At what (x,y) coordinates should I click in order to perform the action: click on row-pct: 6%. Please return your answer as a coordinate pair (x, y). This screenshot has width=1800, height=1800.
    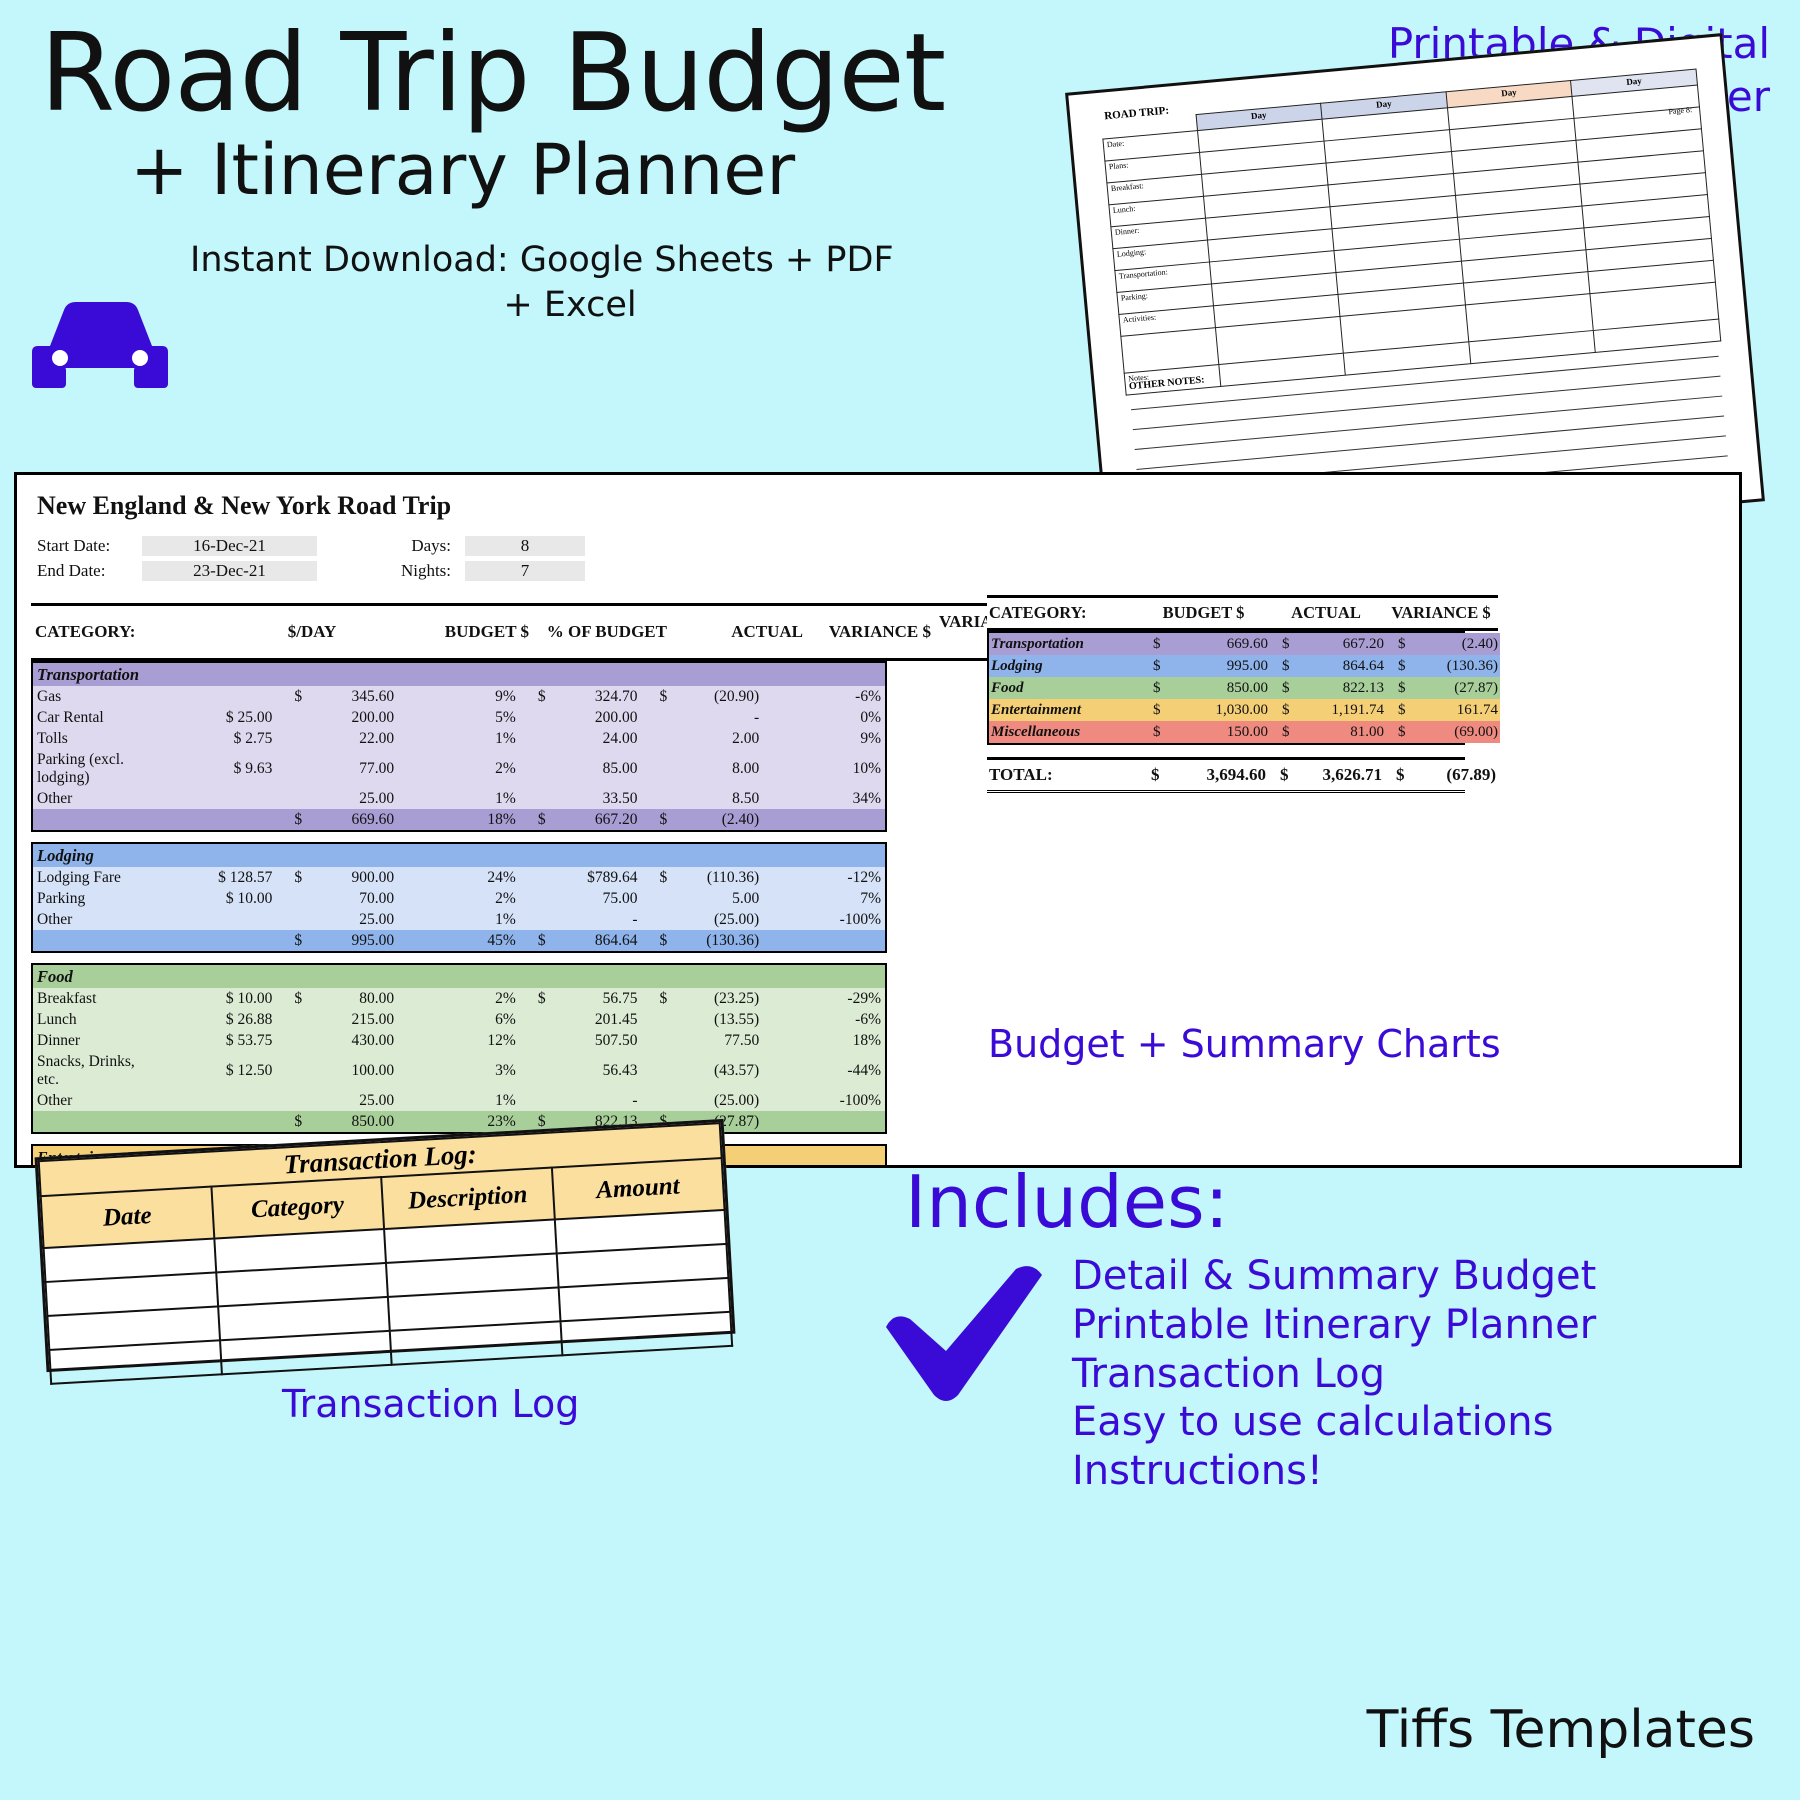
    Looking at the image, I should click on (505, 1019).